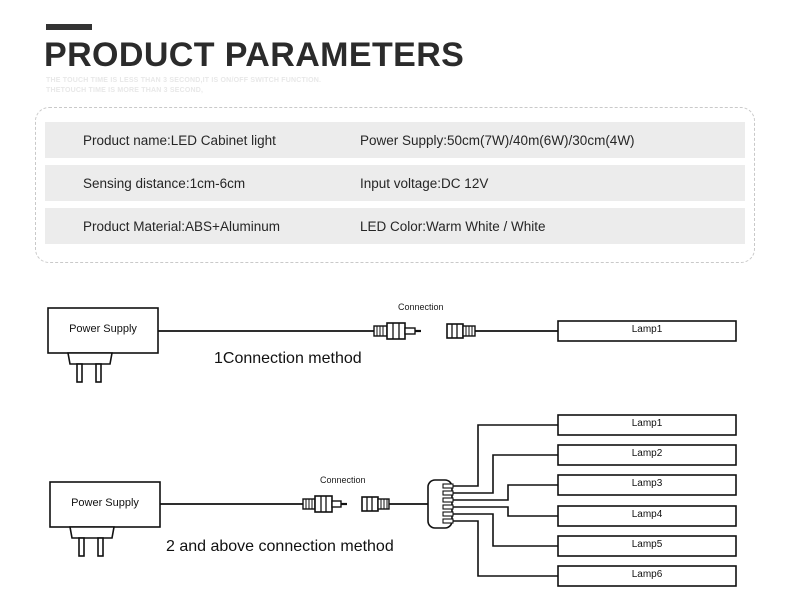 Image resolution: width=790 pixels, height=608 pixels. Describe the element at coordinates (288, 358) in the screenshot. I see `diagram-caption-single: 1Connection method` at that location.